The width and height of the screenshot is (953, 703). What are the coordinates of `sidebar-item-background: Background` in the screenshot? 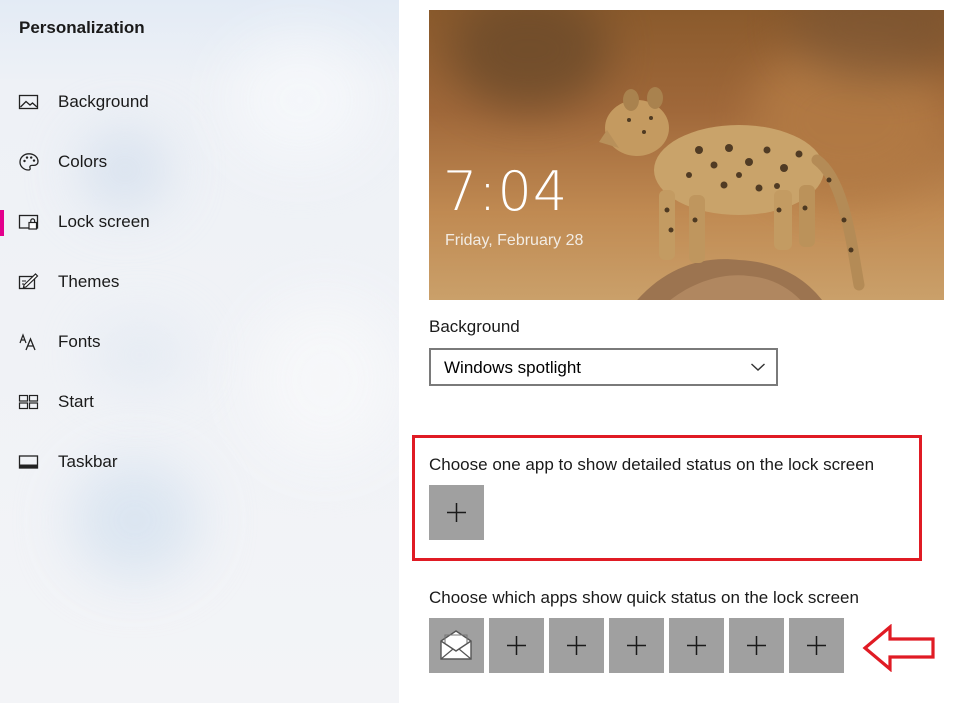 It's located at (199, 102).